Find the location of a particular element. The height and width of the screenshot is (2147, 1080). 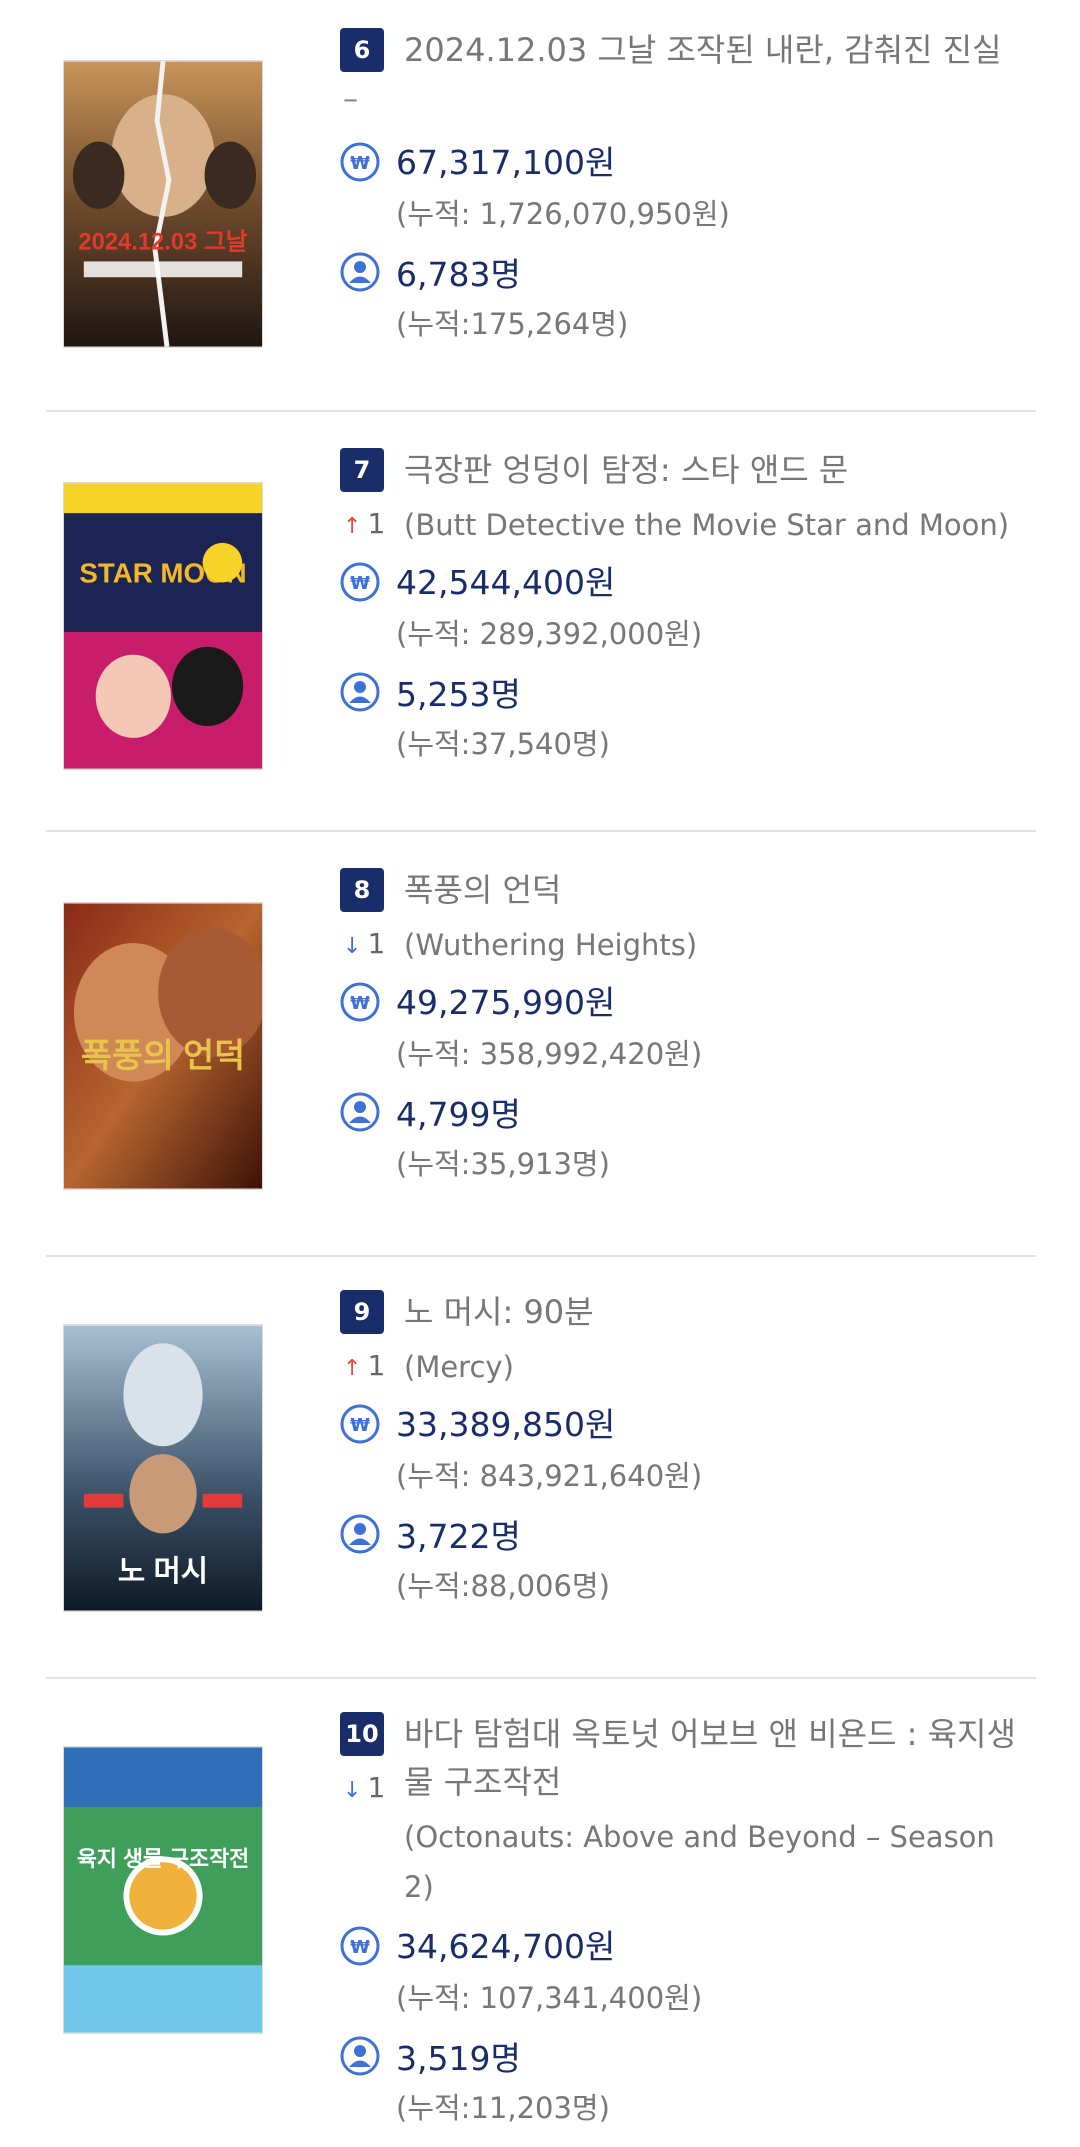

cumulative-revenue: (누적: 1,726,070,950원) is located at coordinates (563, 214).